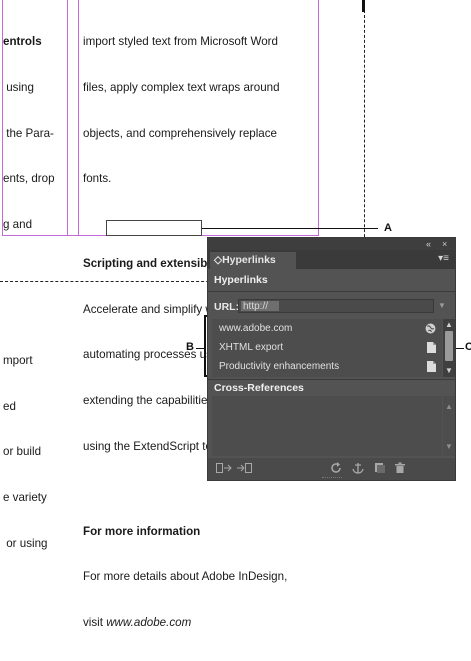  What do you see at coordinates (449, 426) in the screenshot?
I see `cross-references-scrollbar: ▲ ▼` at bounding box center [449, 426].